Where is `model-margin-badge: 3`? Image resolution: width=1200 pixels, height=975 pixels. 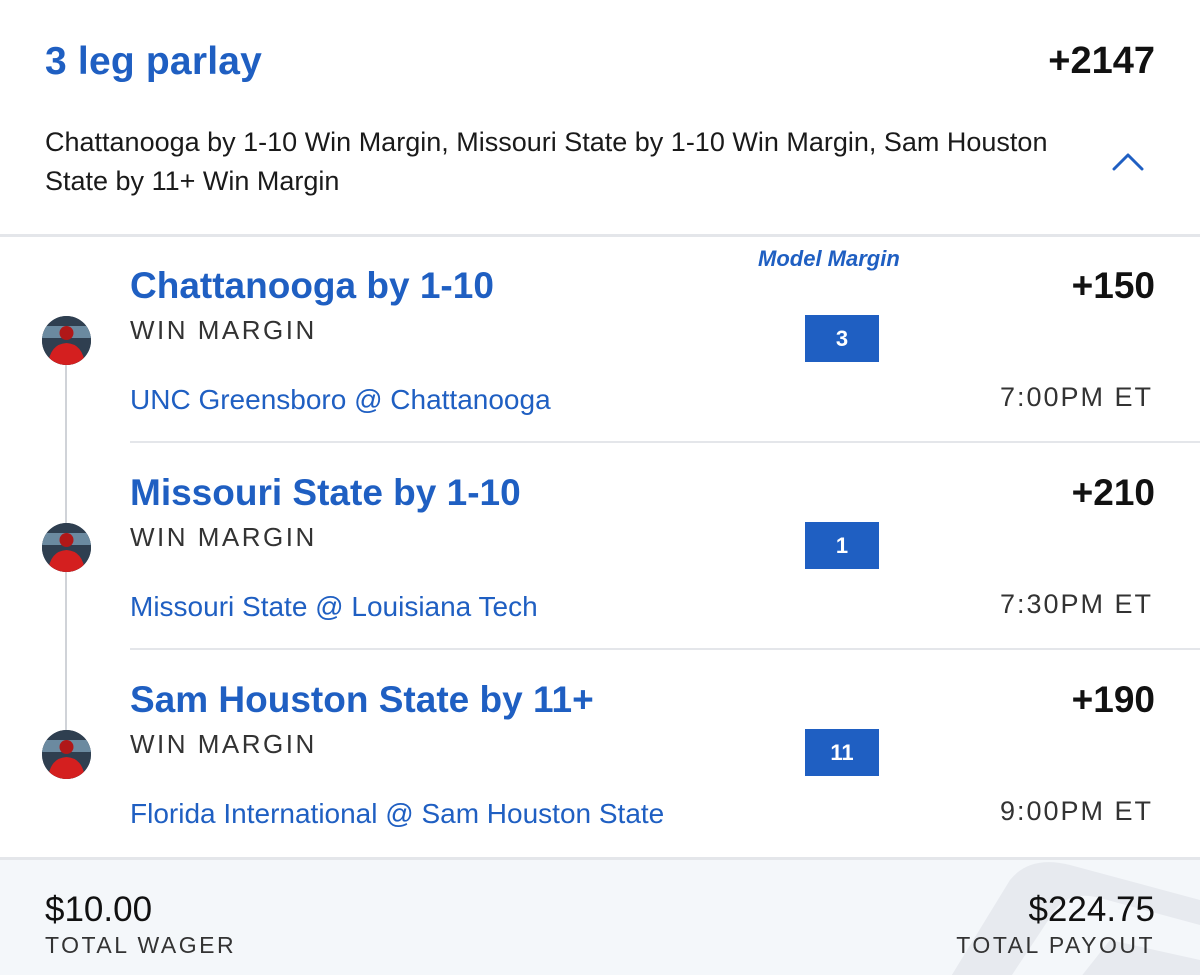 model-margin-badge: 3 is located at coordinates (842, 338).